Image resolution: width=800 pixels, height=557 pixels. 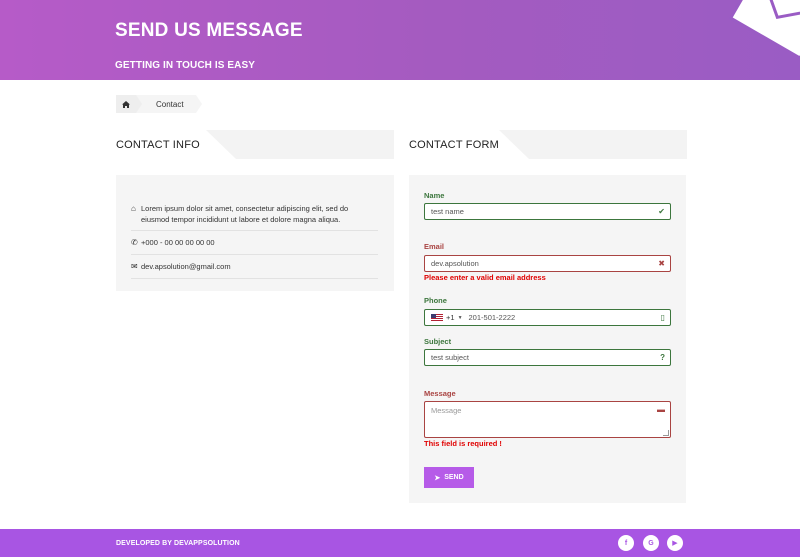 I want to click on contact-form-header: CONTACT FORM, so click(x=548, y=144).